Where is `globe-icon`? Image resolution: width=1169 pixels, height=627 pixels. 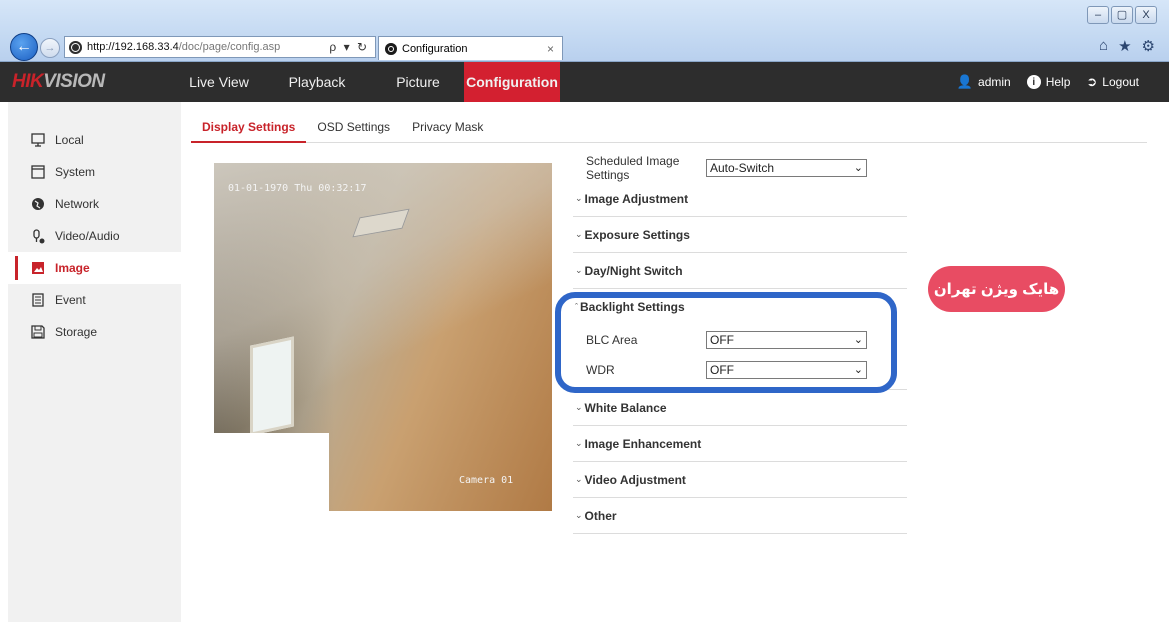
globe-icon is located at coordinates (37, 204).